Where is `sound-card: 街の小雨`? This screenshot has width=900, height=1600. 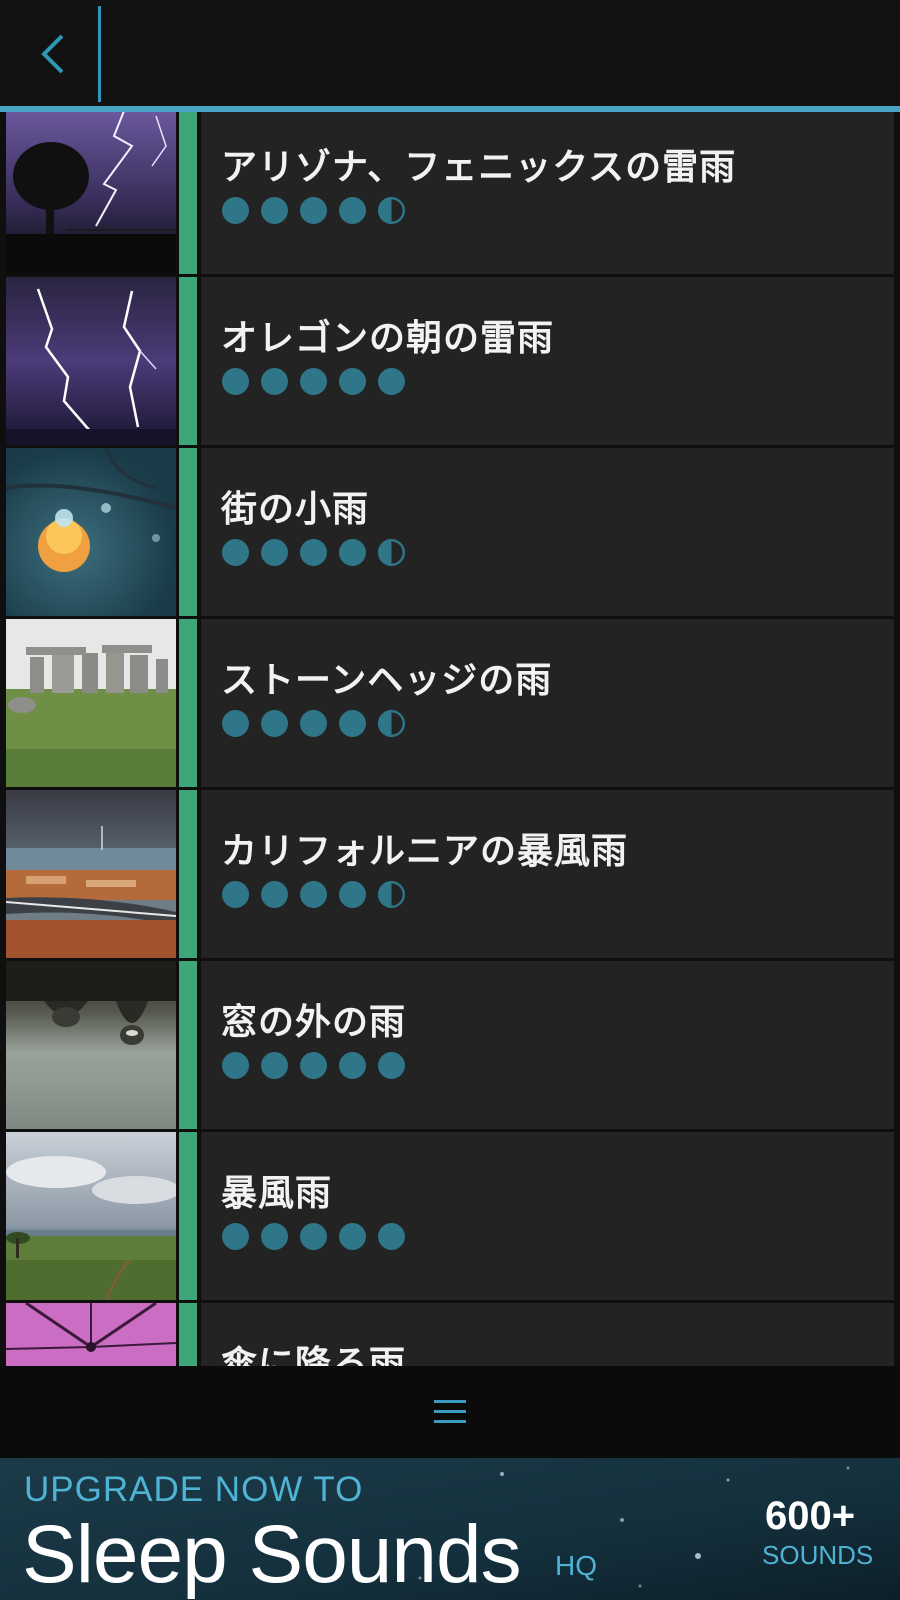
sound-card: 街の小雨 is located at coordinates (547, 532).